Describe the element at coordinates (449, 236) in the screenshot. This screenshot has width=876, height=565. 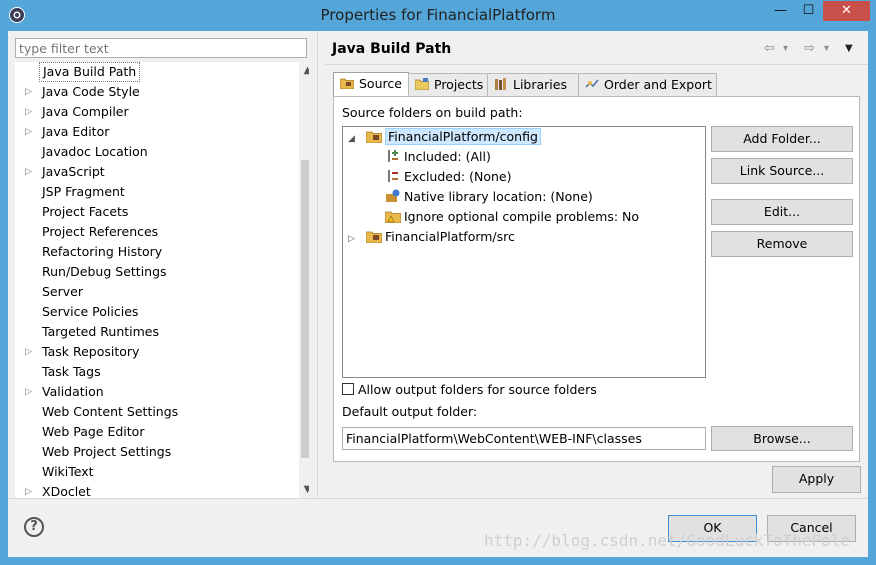
I see `tree-node-label: FinancialPlatform/src` at that location.